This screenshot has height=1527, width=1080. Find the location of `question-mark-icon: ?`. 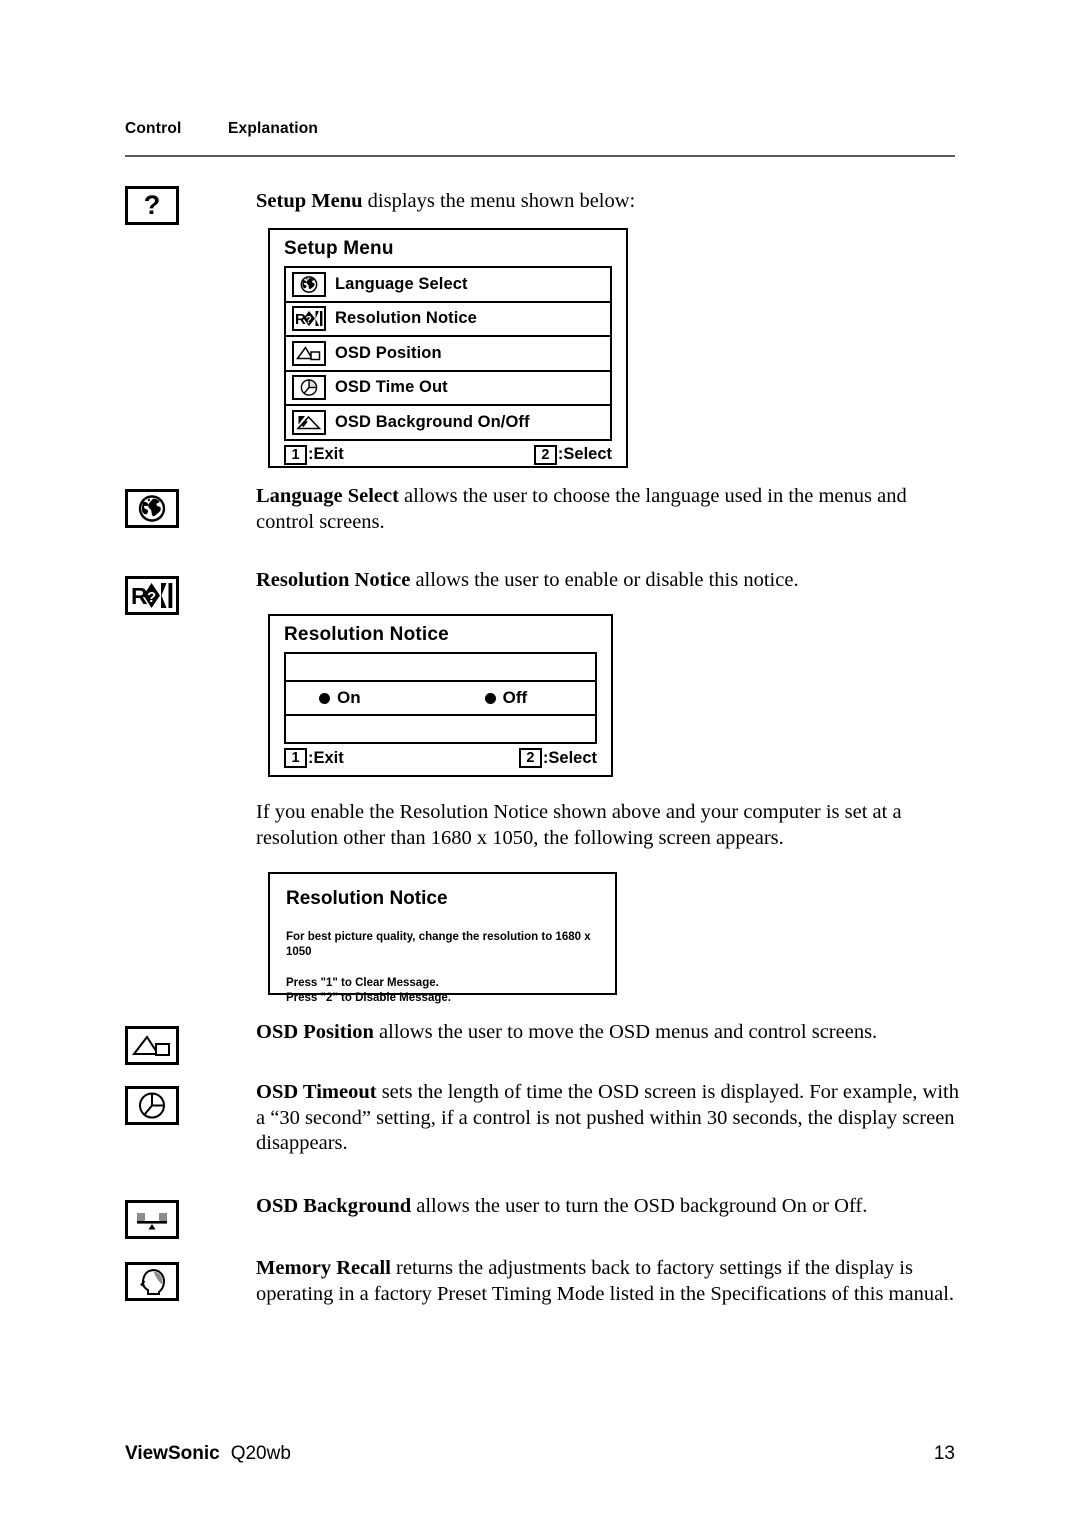

question-mark-icon: ? is located at coordinates (152, 205).